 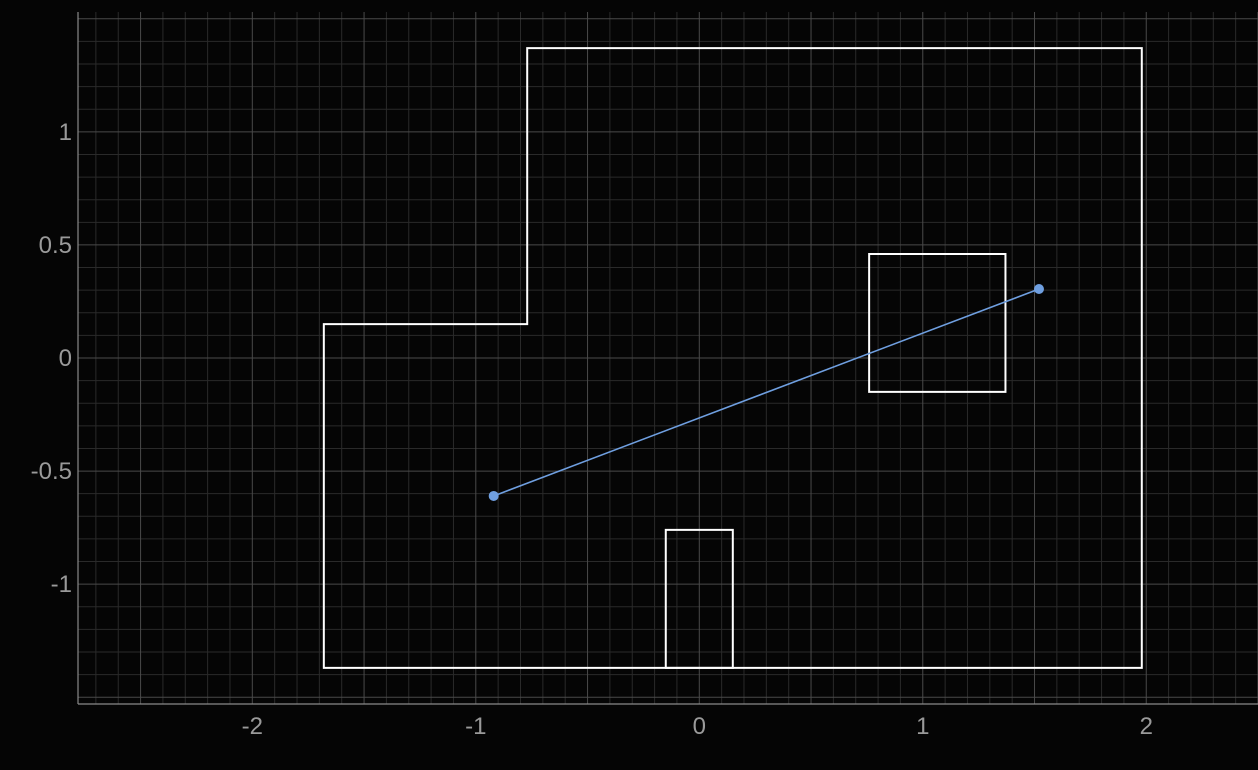 What do you see at coordinates (65, 358) in the screenshot?
I see `y-tick-label: 0` at bounding box center [65, 358].